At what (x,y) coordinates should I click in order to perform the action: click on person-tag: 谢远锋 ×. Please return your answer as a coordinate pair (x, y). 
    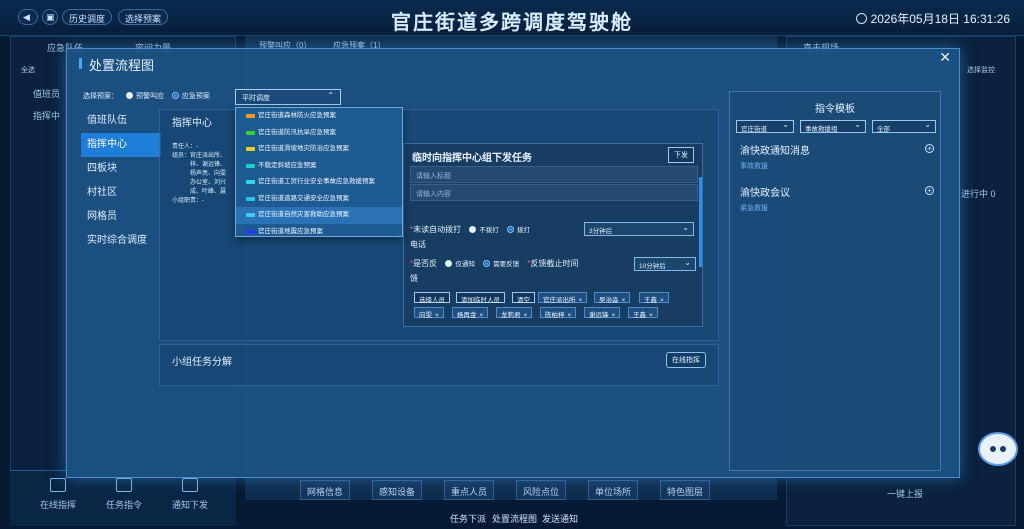
    Looking at the image, I should click on (602, 313).